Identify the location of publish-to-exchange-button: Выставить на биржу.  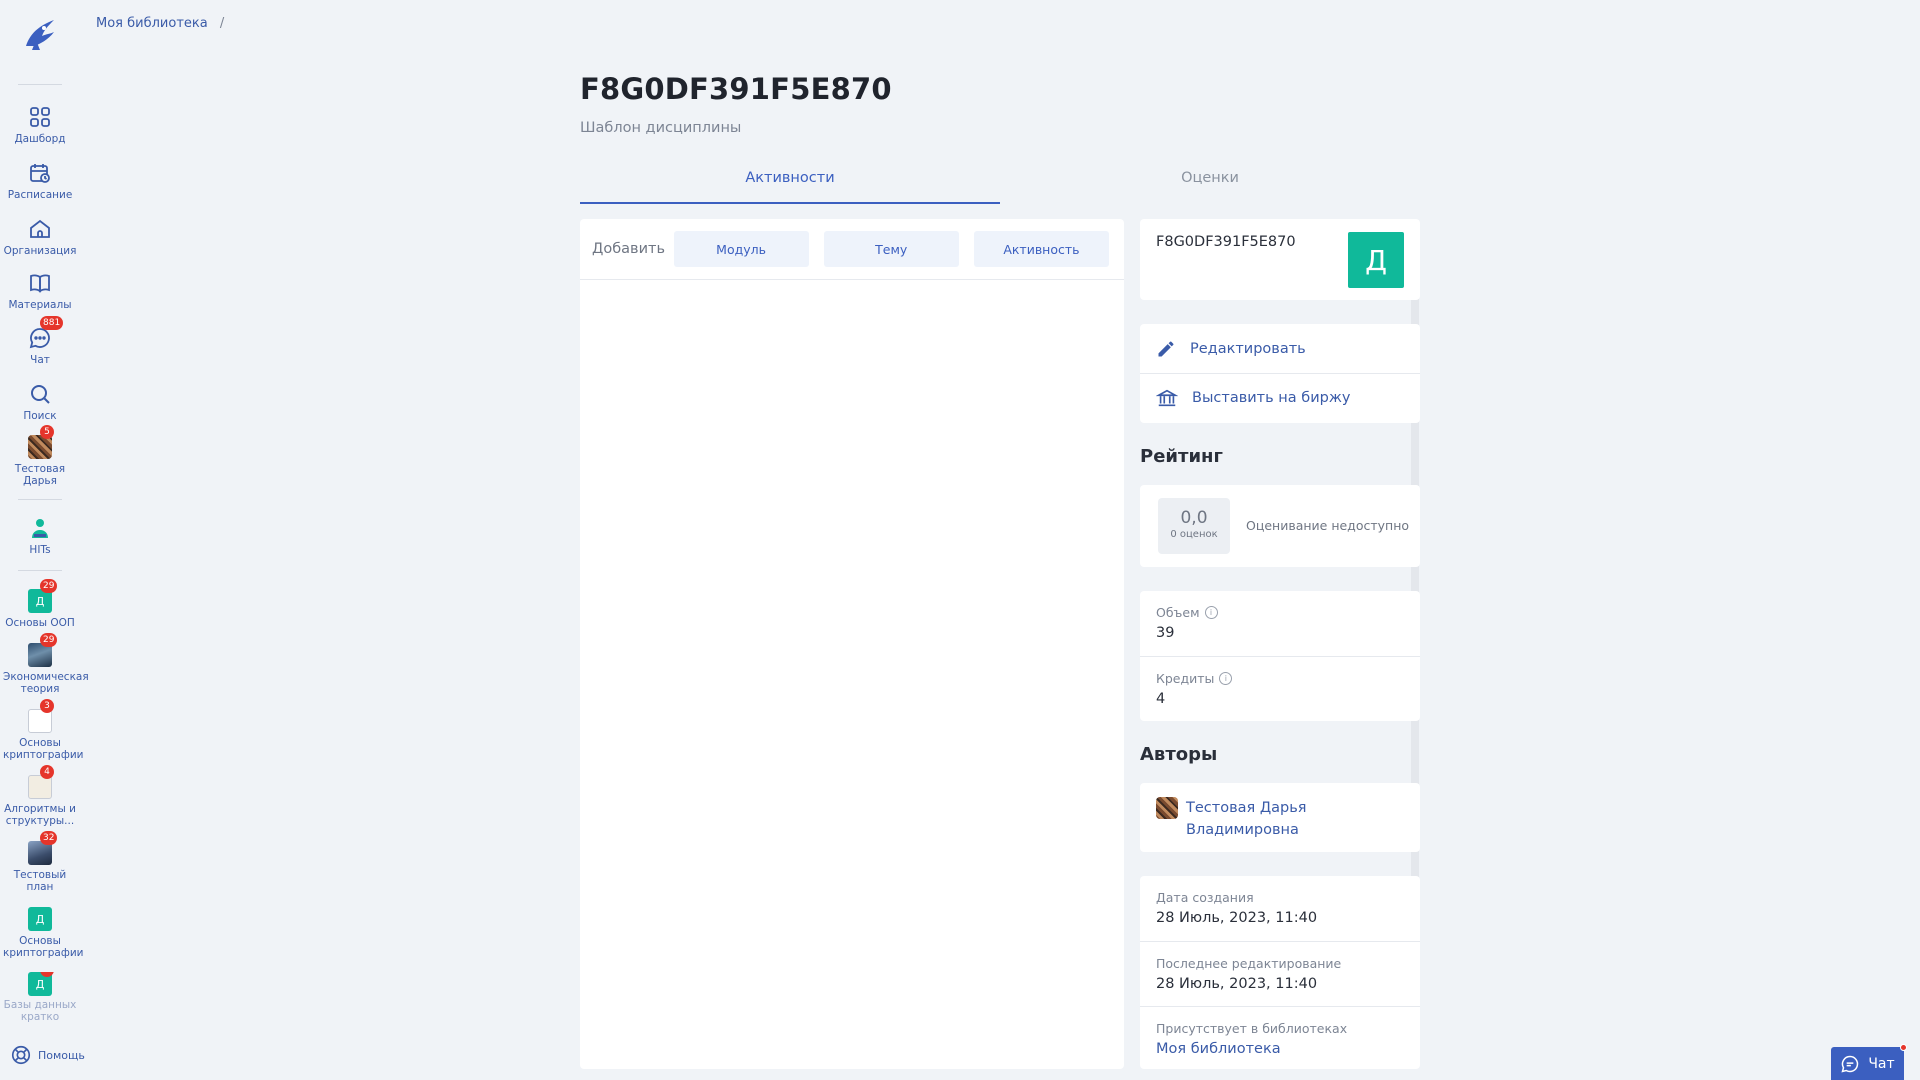
(1280, 397).